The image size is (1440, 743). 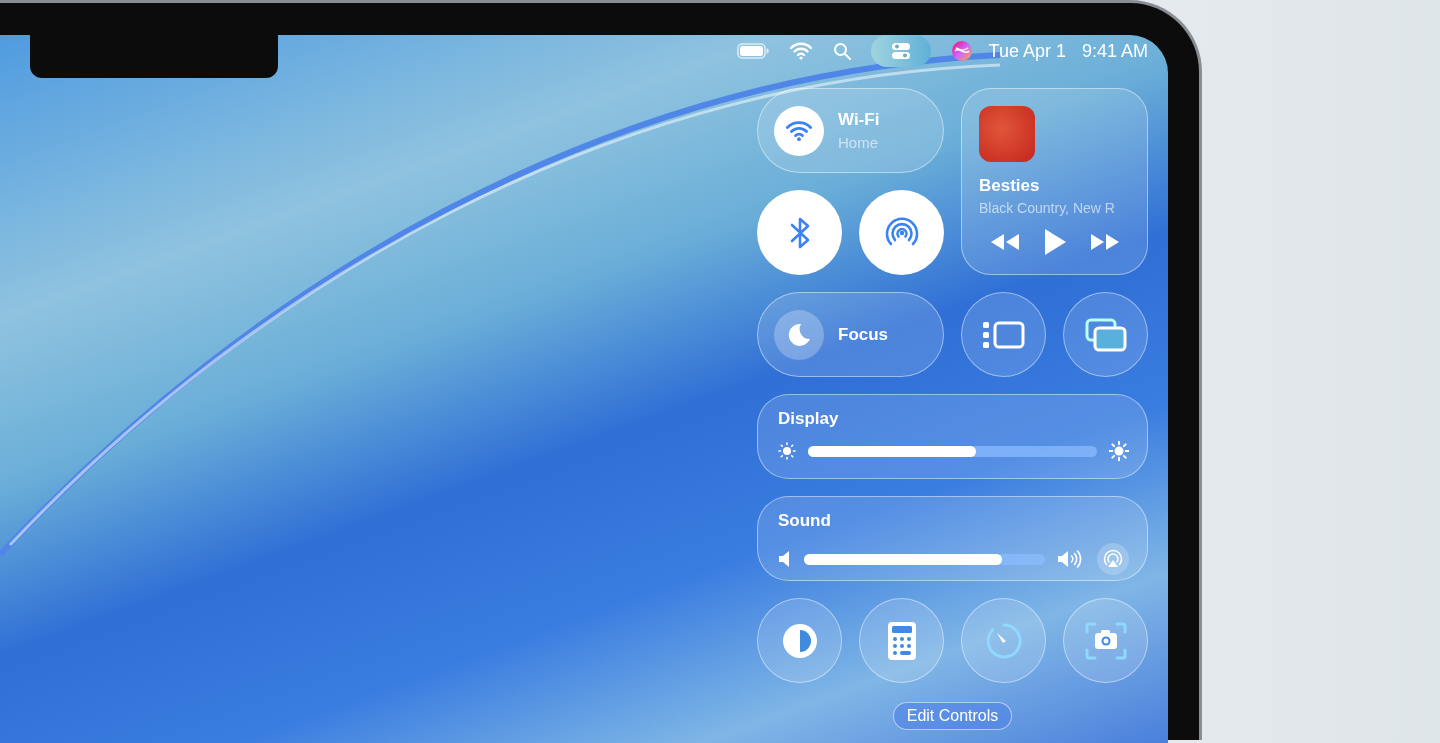 What do you see at coordinates (961, 51) in the screenshot?
I see `siri-icon` at bounding box center [961, 51].